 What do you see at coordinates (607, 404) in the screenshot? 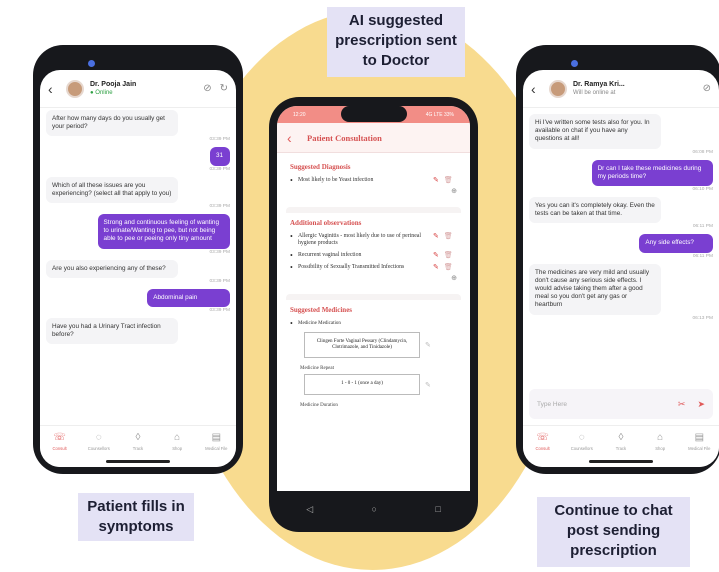
I see `message-input: Type Here` at bounding box center [607, 404].